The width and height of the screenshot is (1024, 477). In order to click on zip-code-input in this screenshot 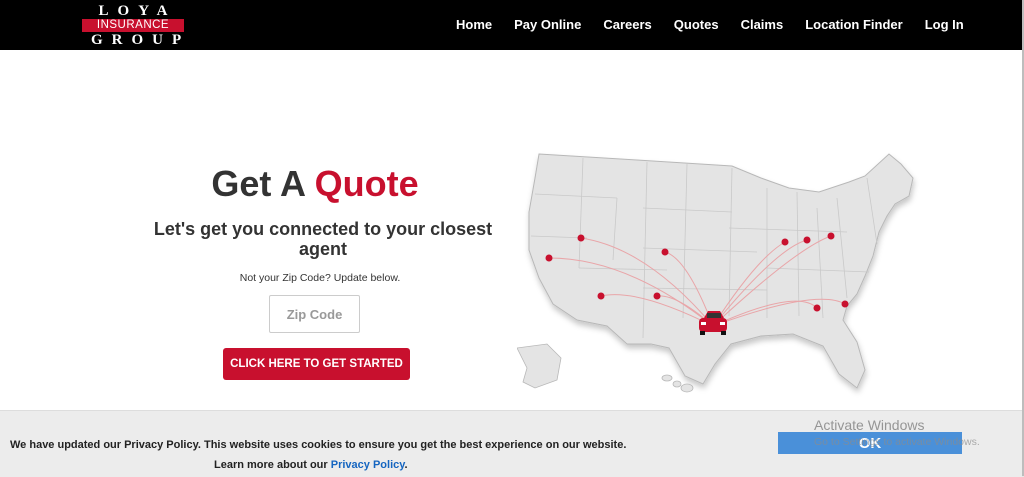, I will do `click(314, 314)`.